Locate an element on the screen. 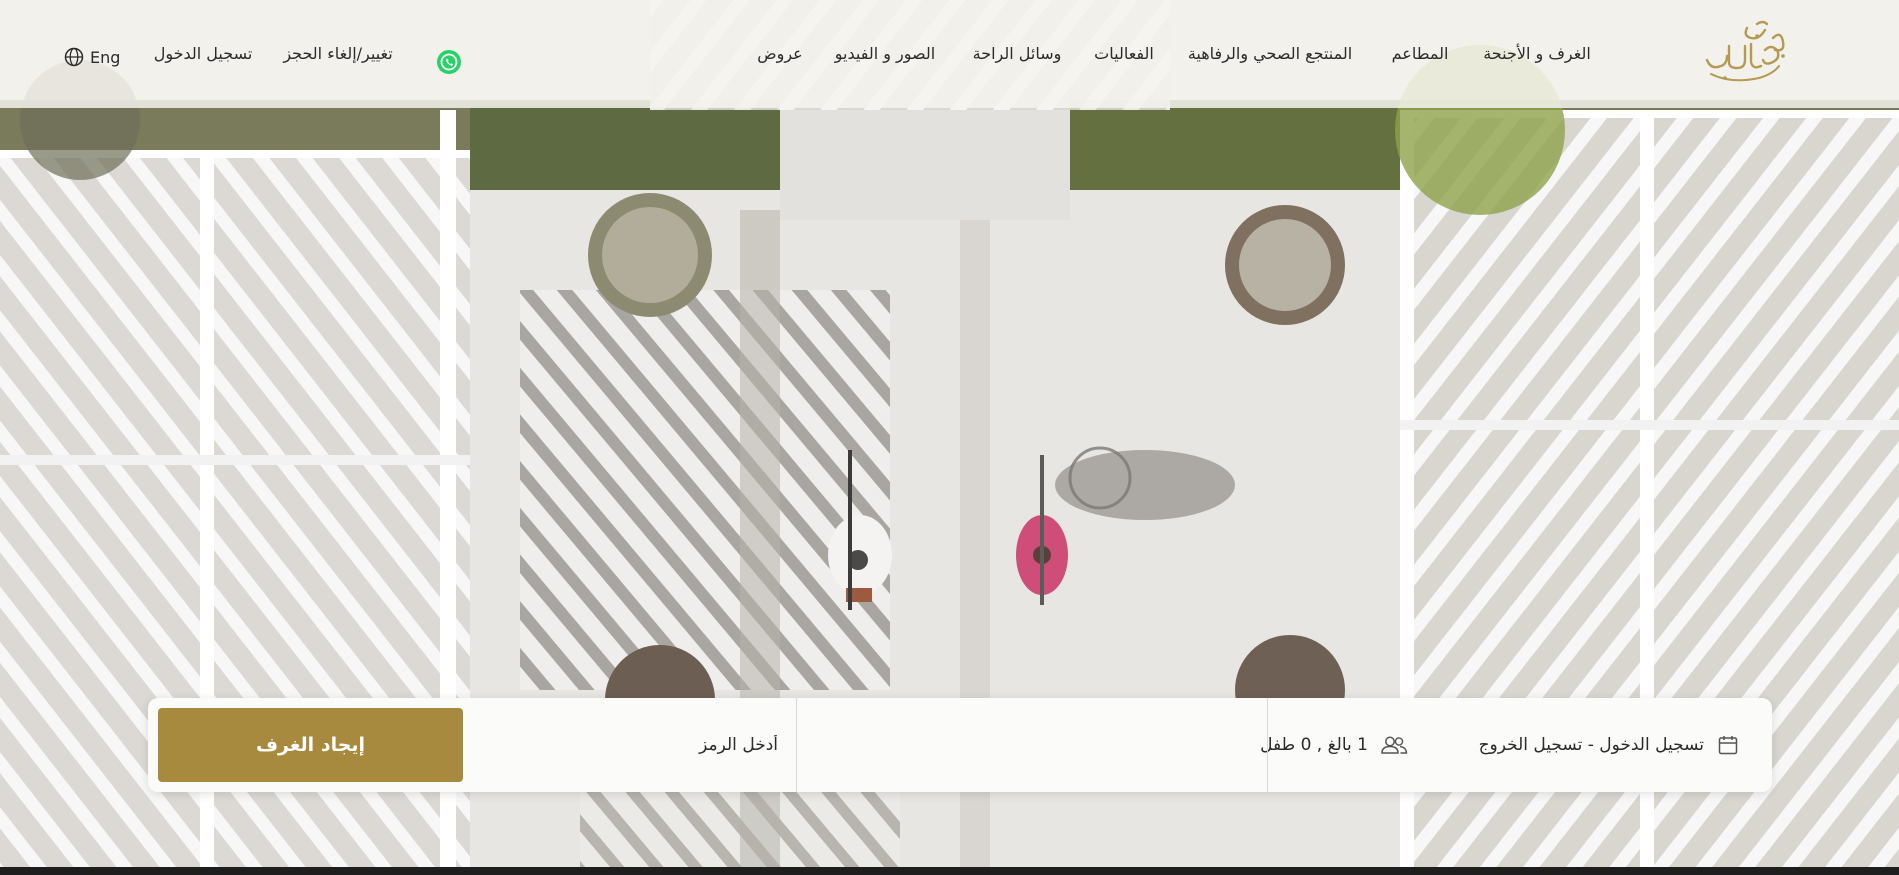 Image resolution: width=1899 pixels, height=875 pixels. calendar-icon is located at coordinates (1728, 745).